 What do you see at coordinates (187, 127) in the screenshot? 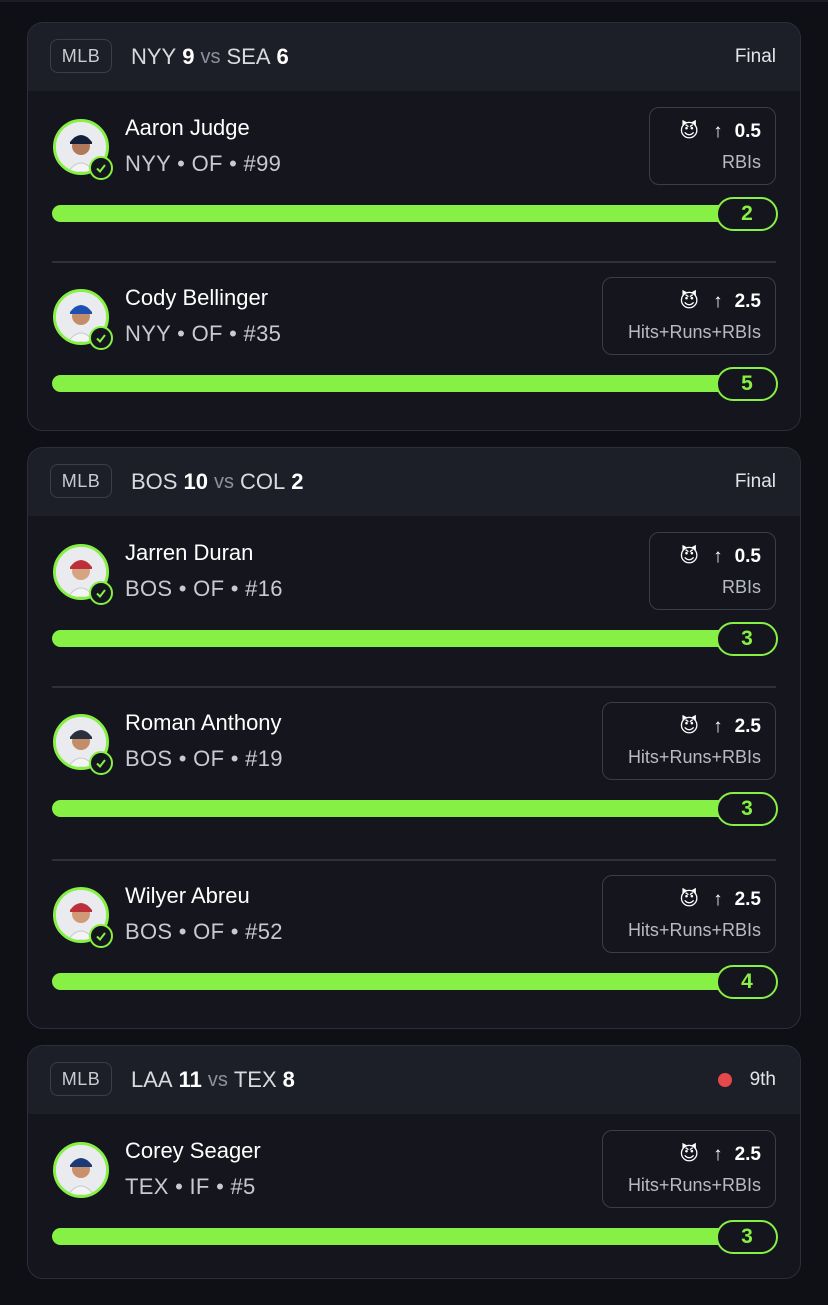
I see `player-name: Aaron Judge` at bounding box center [187, 127].